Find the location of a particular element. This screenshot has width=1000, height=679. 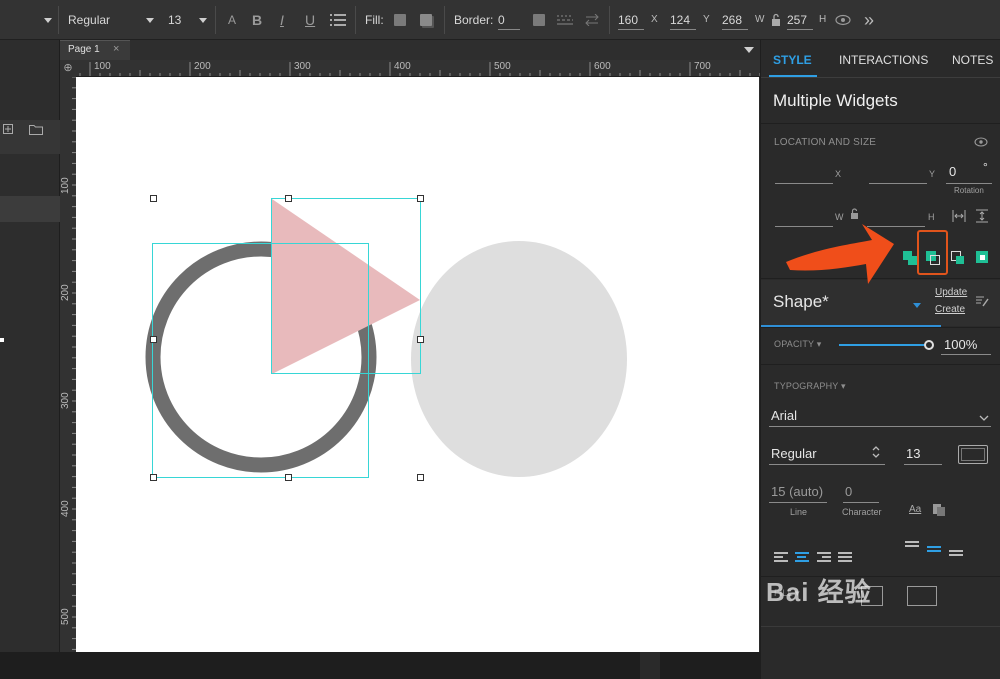

update-style-link: Update is located at coordinates (951, 292).